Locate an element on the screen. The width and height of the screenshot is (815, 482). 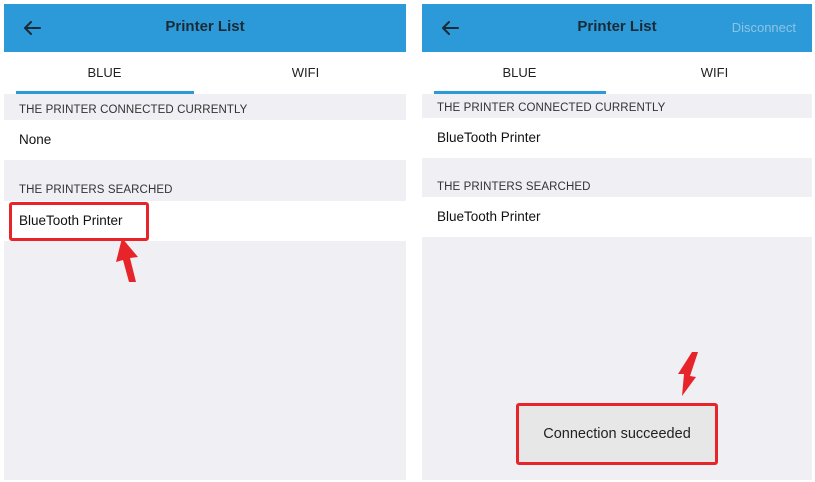
top-app-bar: Printer List Disconnect is located at coordinates (617, 28).